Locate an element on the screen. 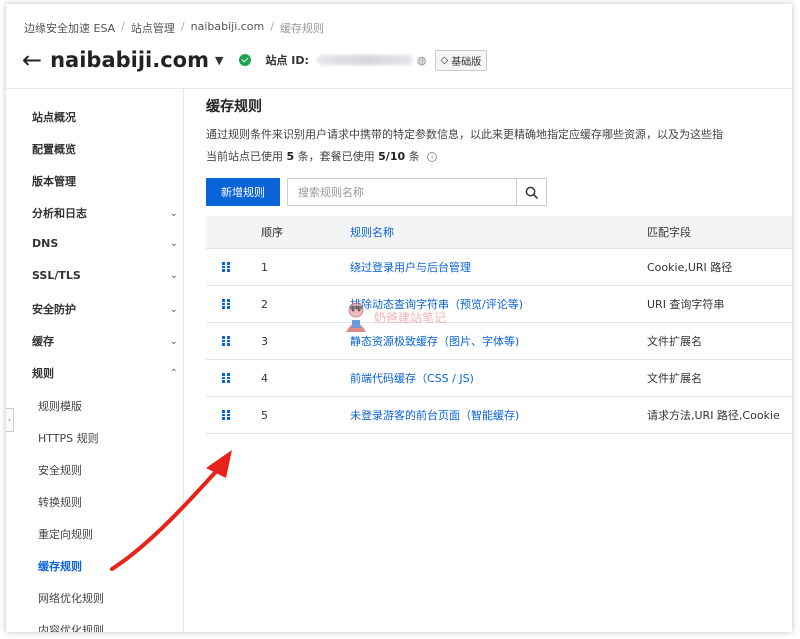 The height and width of the screenshot is (639, 800). breadcrumb-item-esa: 边缘安全加速 ESA is located at coordinates (69, 28).